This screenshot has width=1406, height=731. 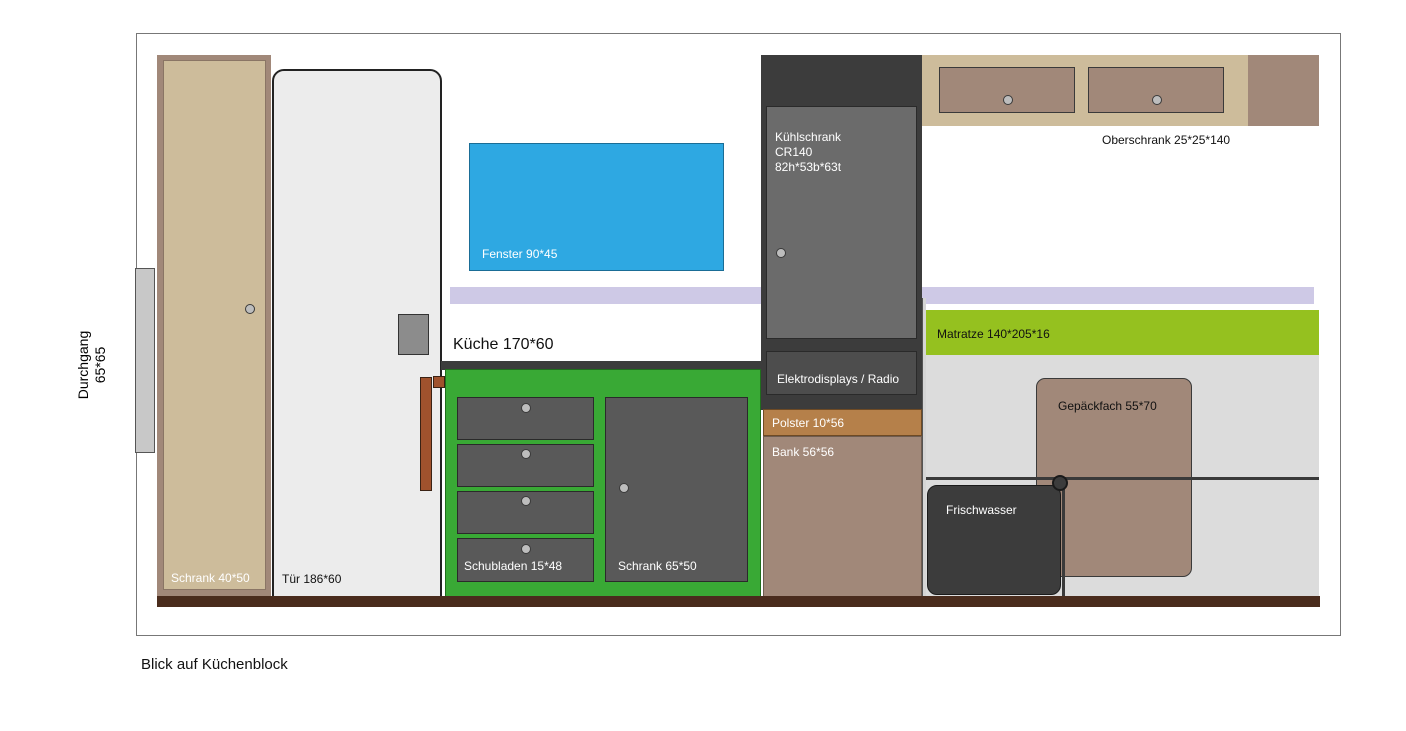 What do you see at coordinates (1122, 478) in the screenshot?
I see `rail` at bounding box center [1122, 478].